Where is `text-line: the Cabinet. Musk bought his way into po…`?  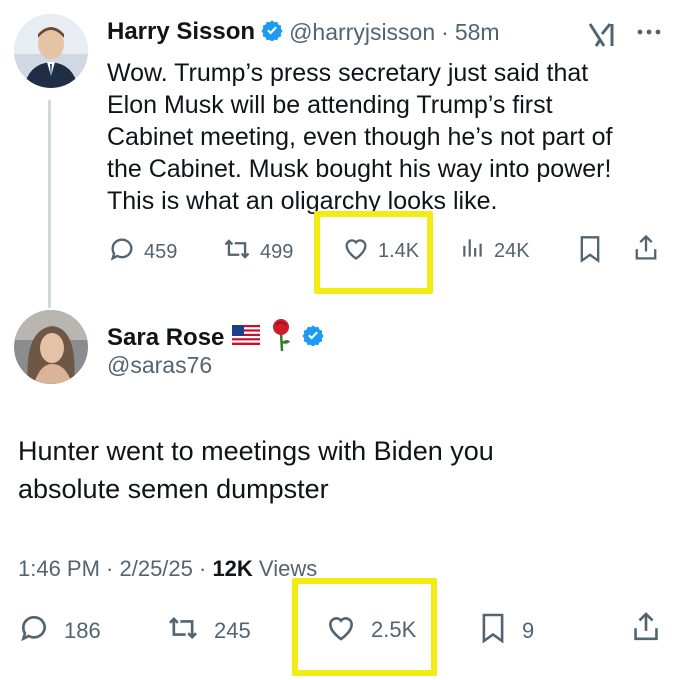
text-line: the Cabinet. Musk bought his way into po… is located at coordinates (359, 169).